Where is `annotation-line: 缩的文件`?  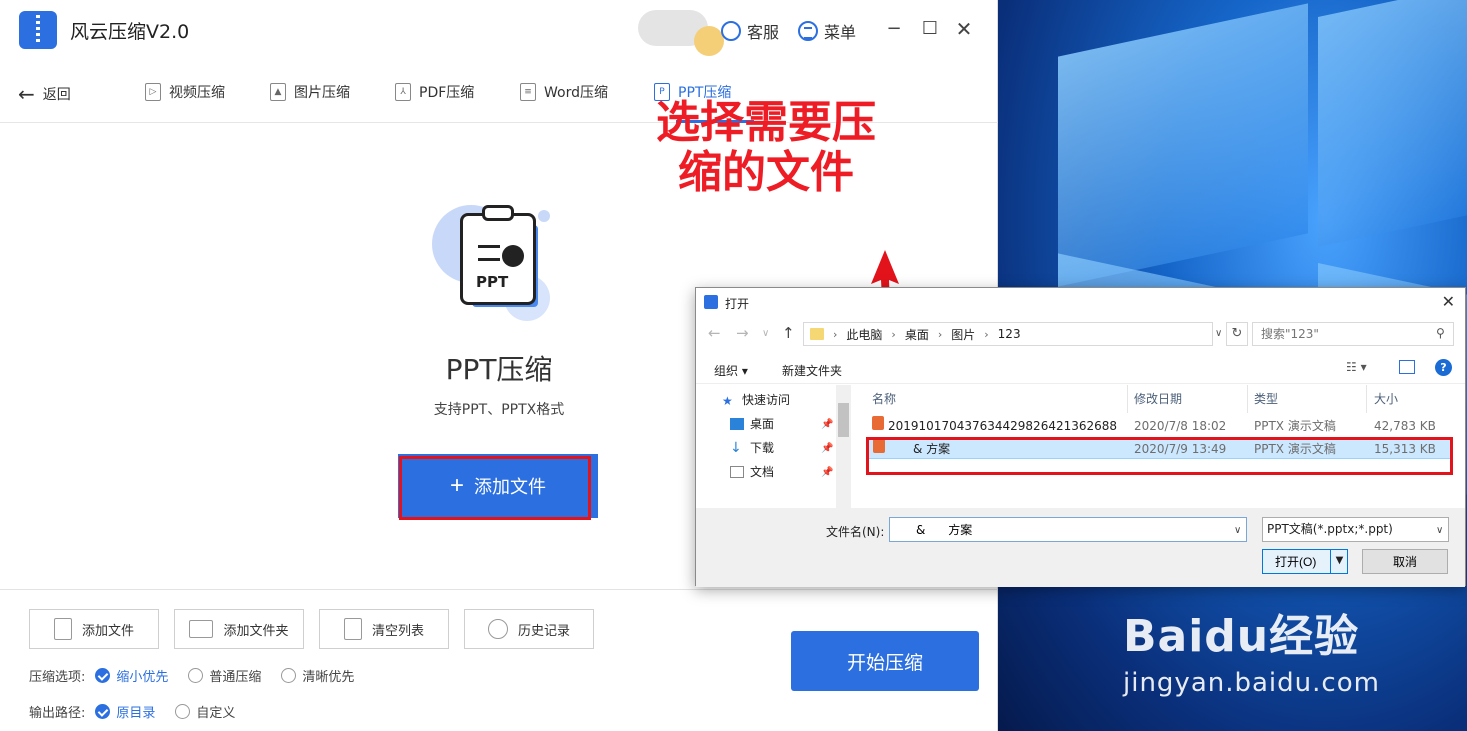 annotation-line: 缩的文件 is located at coordinates (766, 172).